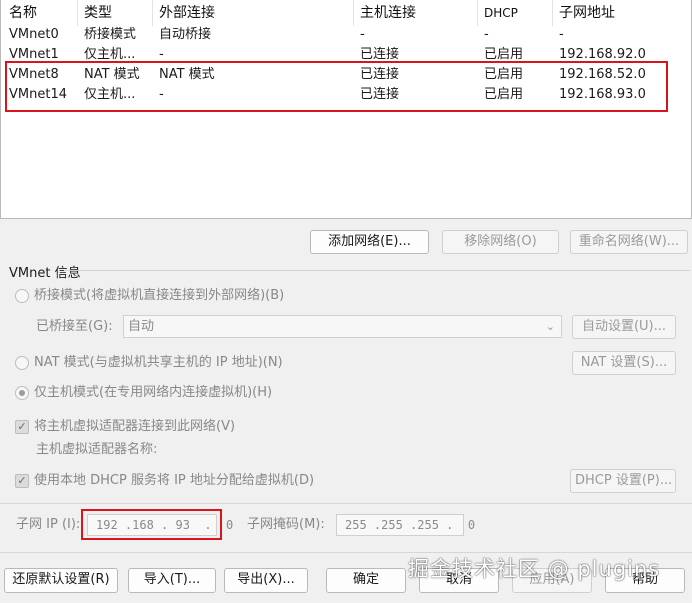  I want to click on subnet-mask-input: 255 .255 .255 . 0, so click(405, 525).